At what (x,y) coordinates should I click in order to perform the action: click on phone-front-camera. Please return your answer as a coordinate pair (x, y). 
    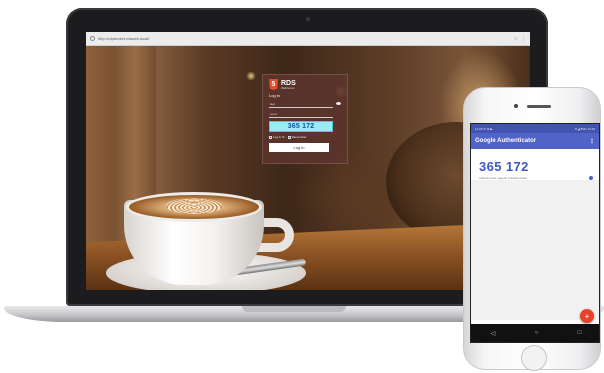
    Looking at the image, I should click on (516, 106).